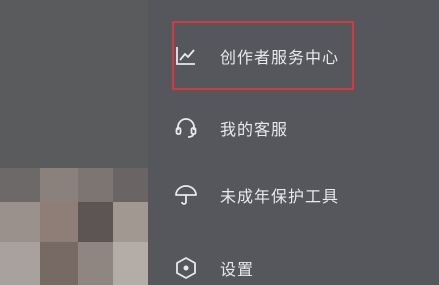 The height and width of the screenshot is (285, 439). What do you see at coordinates (186, 128) in the screenshot?
I see `headset-icon` at bounding box center [186, 128].